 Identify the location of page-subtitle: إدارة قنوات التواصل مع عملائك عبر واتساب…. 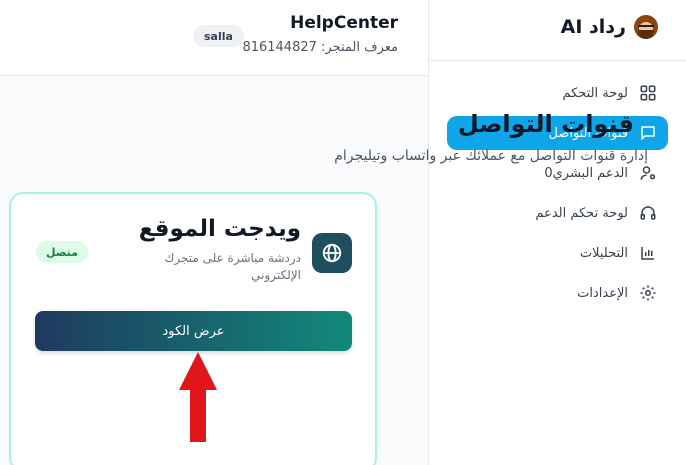
(491, 156).